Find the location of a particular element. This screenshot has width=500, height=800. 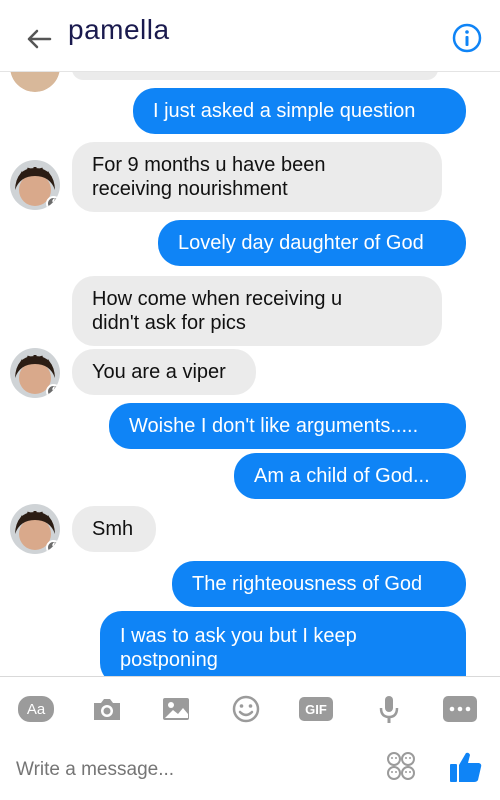

message-text: I just asked a simple question is located at coordinates (284, 111).